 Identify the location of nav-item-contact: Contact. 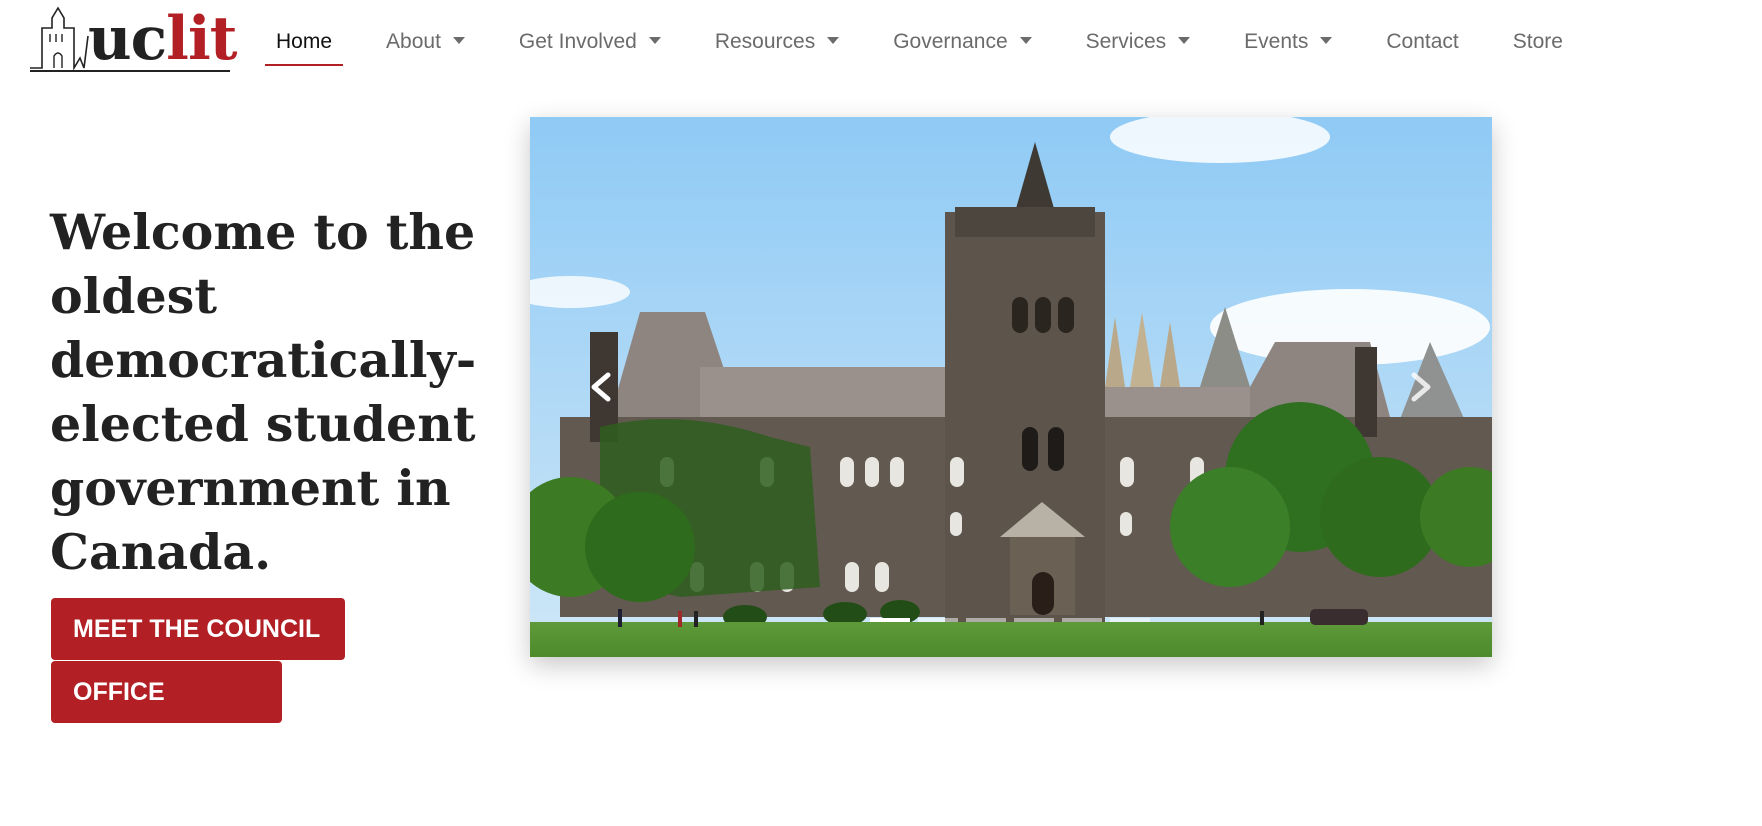
(1422, 43).